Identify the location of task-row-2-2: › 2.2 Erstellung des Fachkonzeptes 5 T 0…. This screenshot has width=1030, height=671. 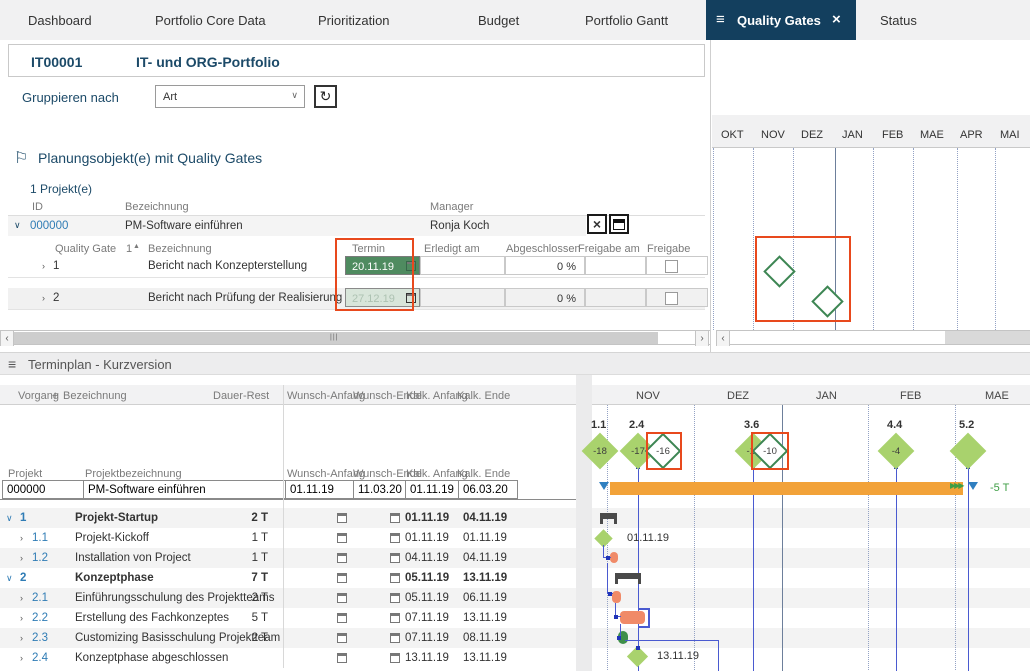
(288, 618).